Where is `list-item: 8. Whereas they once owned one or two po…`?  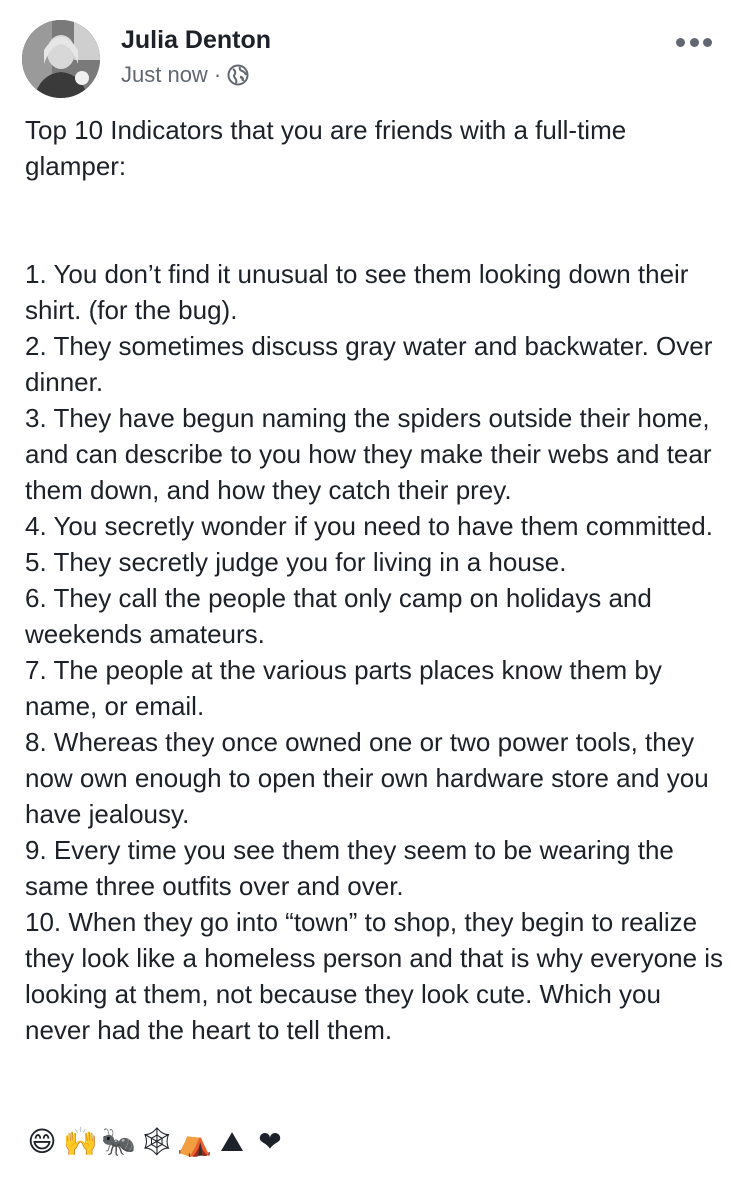
list-item: 8. Whereas they once owned one or two po… is located at coordinates (367, 778).